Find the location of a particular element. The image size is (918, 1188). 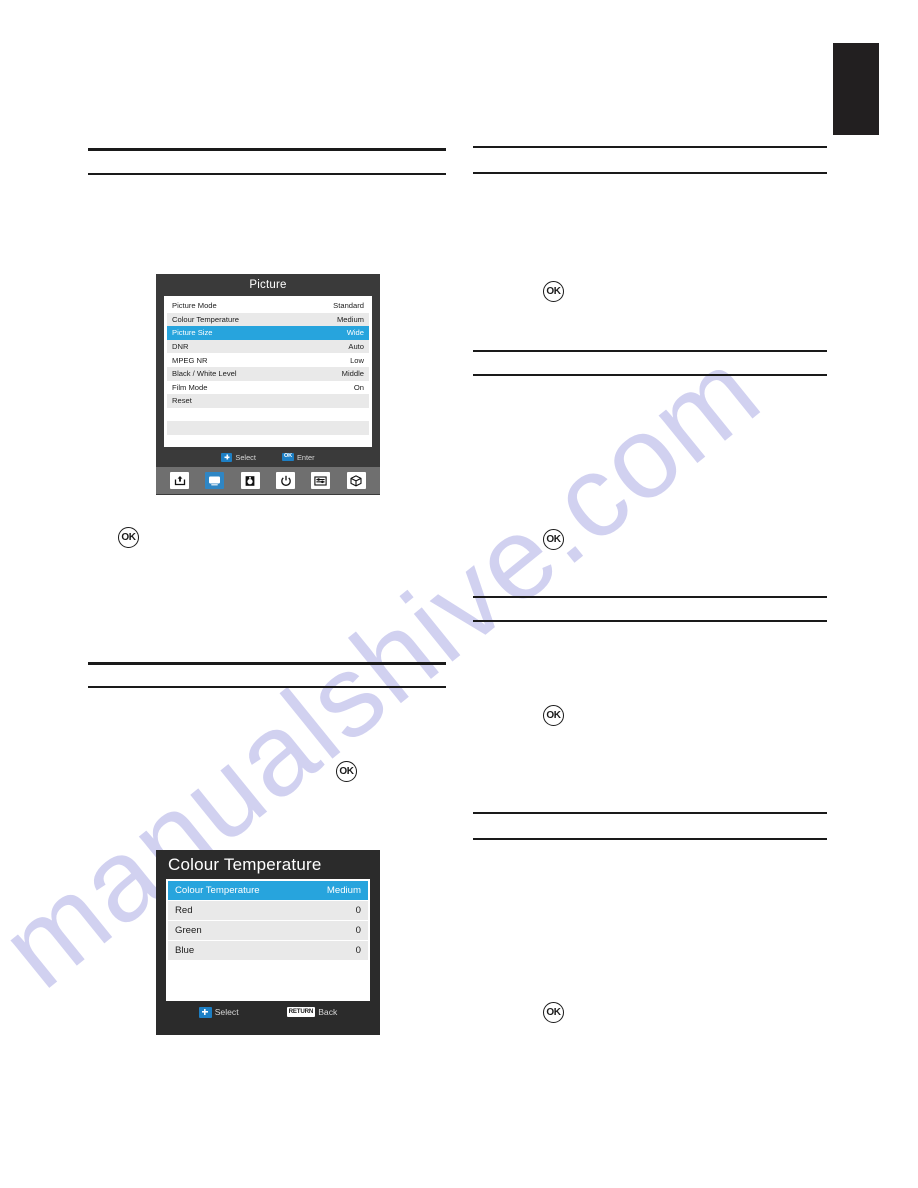

return-badge-icon: RETURN is located at coordinates (301, 1012).